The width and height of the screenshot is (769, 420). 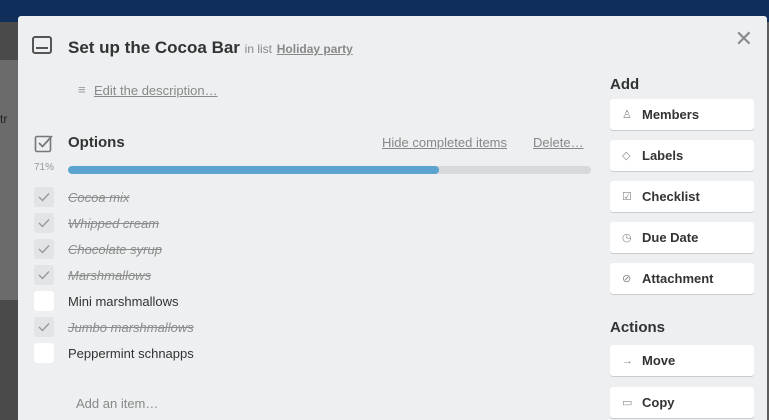 I want to click on checklist-item-label: Peppermint schnapps, so click(x=131, y=353).